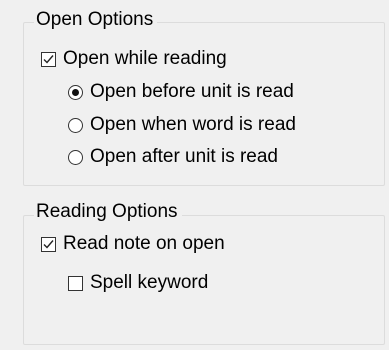  I want to click on radio-selected-icon, so click(75, 92).